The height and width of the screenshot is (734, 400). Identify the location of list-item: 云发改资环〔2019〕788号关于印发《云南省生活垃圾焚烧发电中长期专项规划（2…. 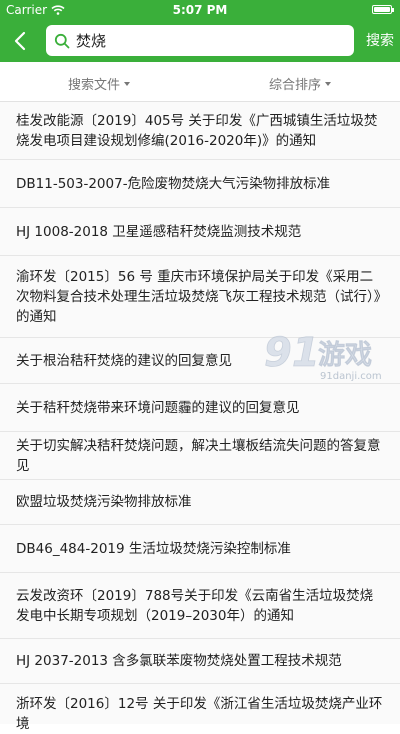
(200, 606).